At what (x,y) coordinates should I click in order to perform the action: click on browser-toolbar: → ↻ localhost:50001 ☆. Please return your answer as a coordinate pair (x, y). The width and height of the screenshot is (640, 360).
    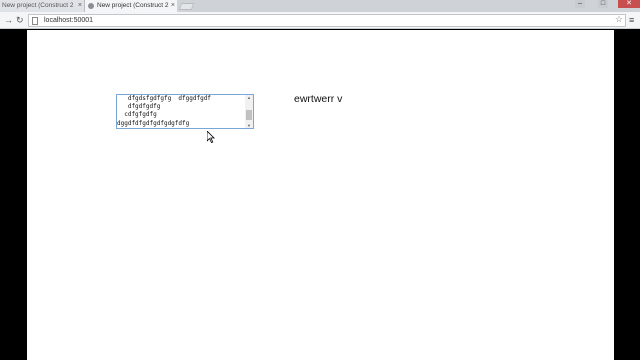
    Looking at the image, I should click on (320, 20).